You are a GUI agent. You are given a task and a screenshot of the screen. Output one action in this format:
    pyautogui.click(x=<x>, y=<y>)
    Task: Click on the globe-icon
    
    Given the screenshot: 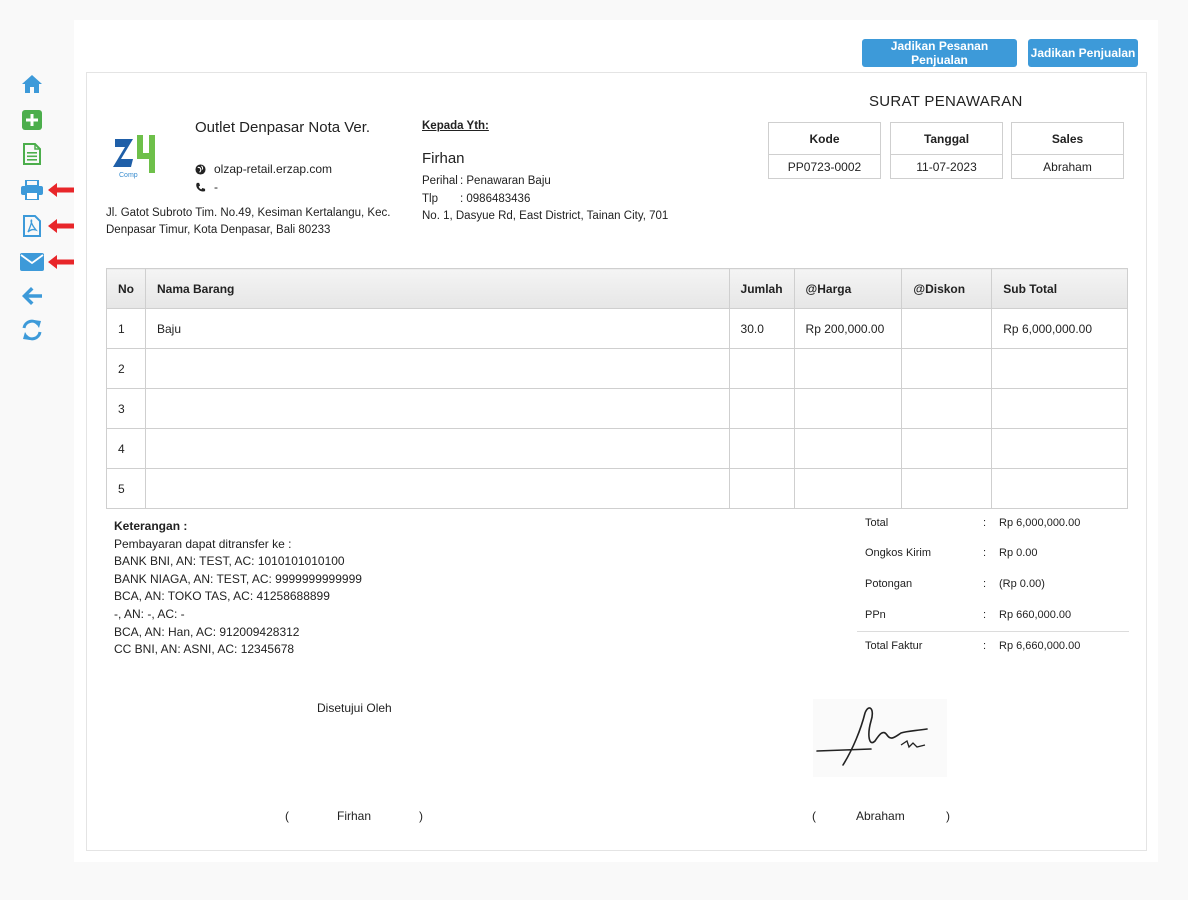 What is the action you would take?
    pyautogui.click(x=200, y=169)
    